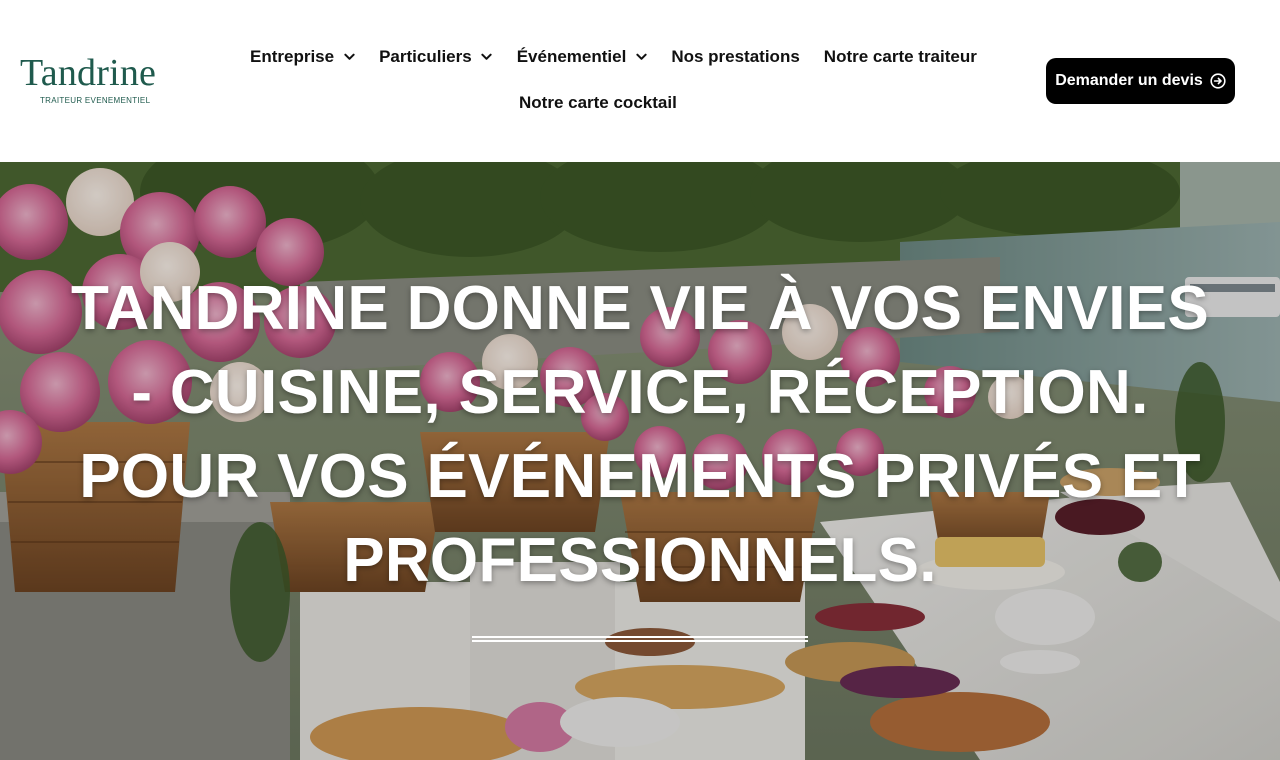 Image resolution: width=1280 pixels, height=760 pixels. I want to click on arrow-circle-right-icon, so click(1218, 81).